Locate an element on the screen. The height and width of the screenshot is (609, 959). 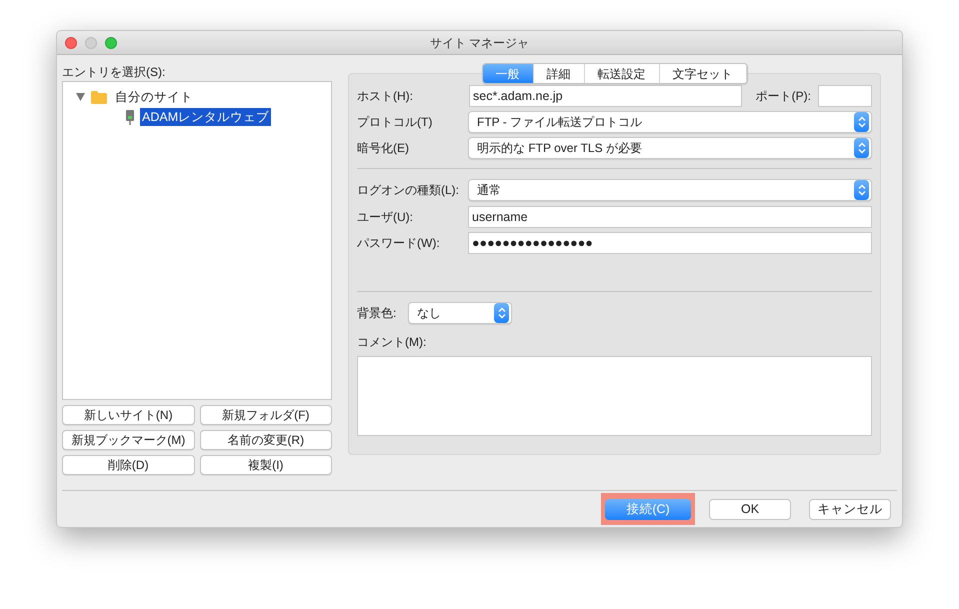
field-label: プロトコル(T) is located at coordinates (395, 122).